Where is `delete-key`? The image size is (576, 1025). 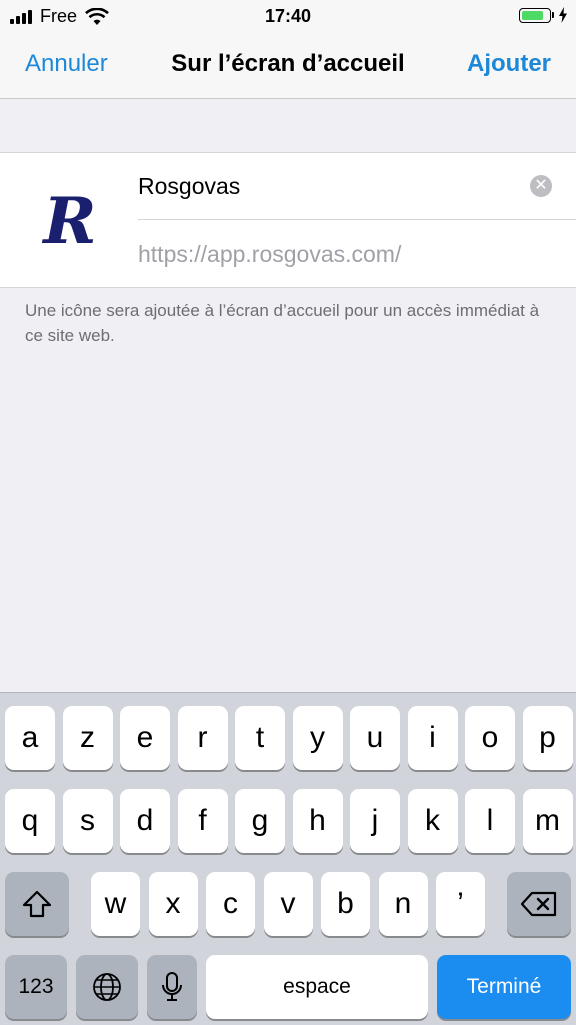 delete-key is located at coordinates (539, 904).